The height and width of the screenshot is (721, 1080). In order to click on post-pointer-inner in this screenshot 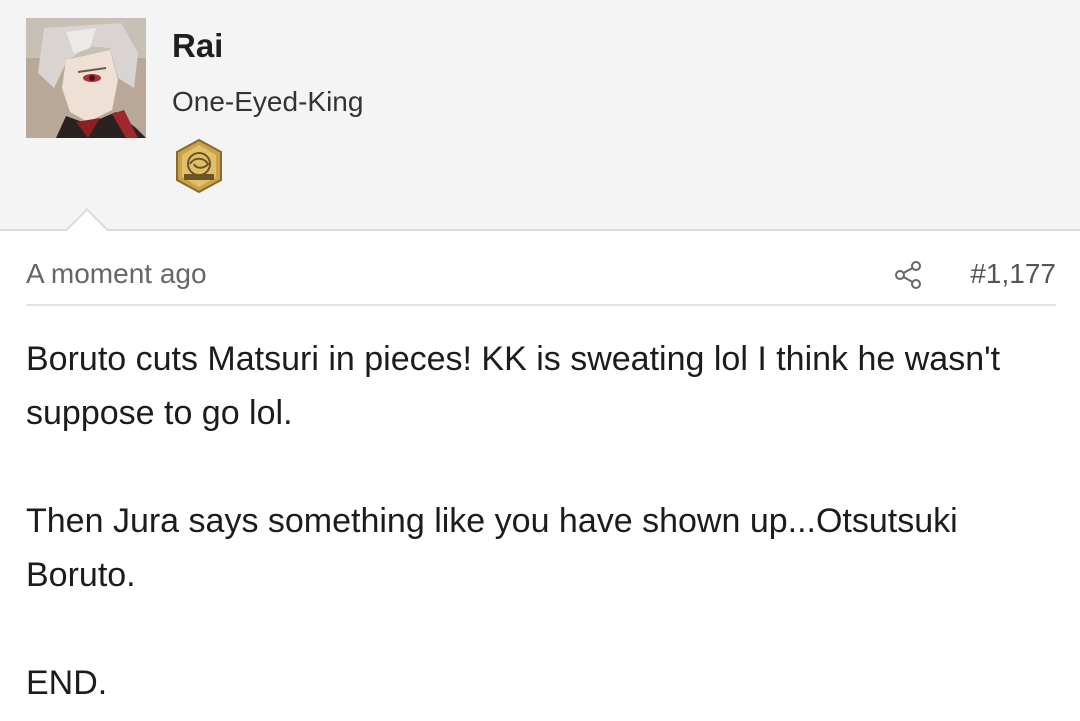, I will do `click(87, 221)`.